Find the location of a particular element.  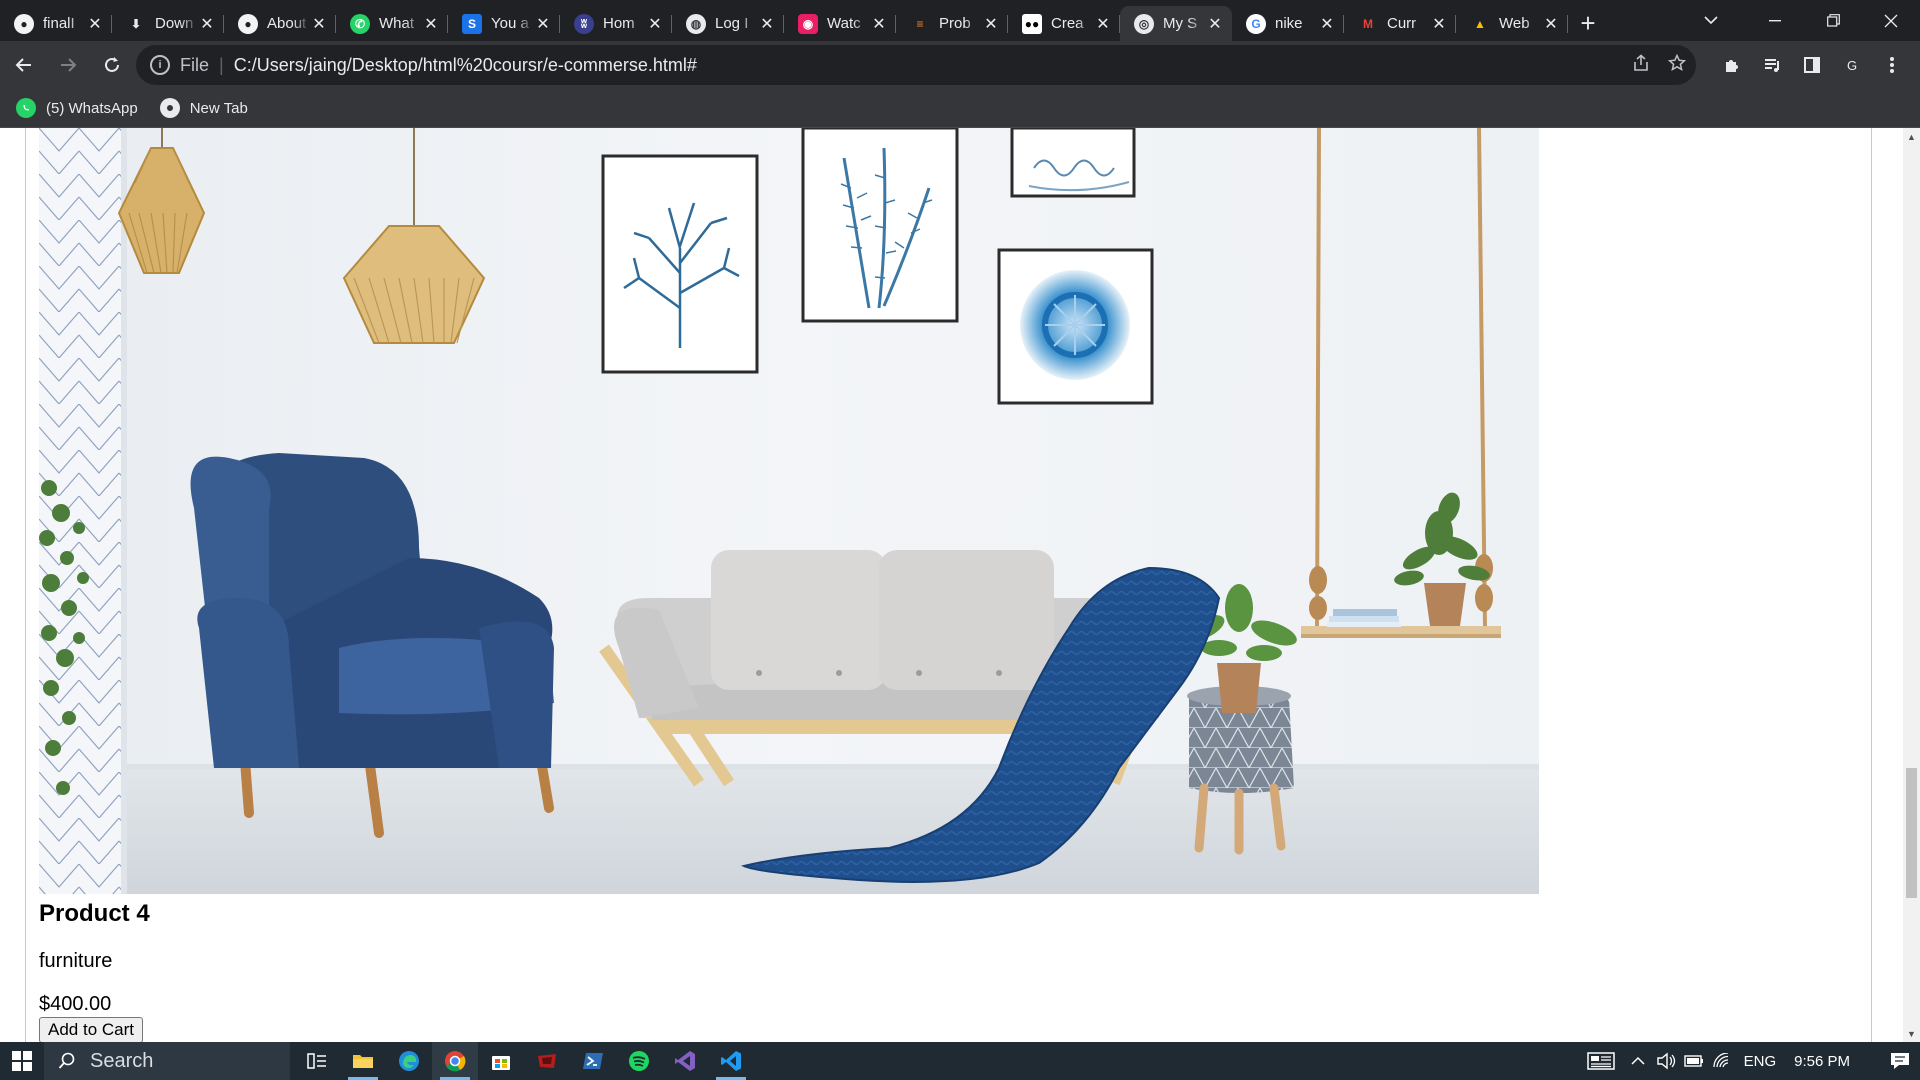

tab-title: You a is located at coordinates (510, 23).